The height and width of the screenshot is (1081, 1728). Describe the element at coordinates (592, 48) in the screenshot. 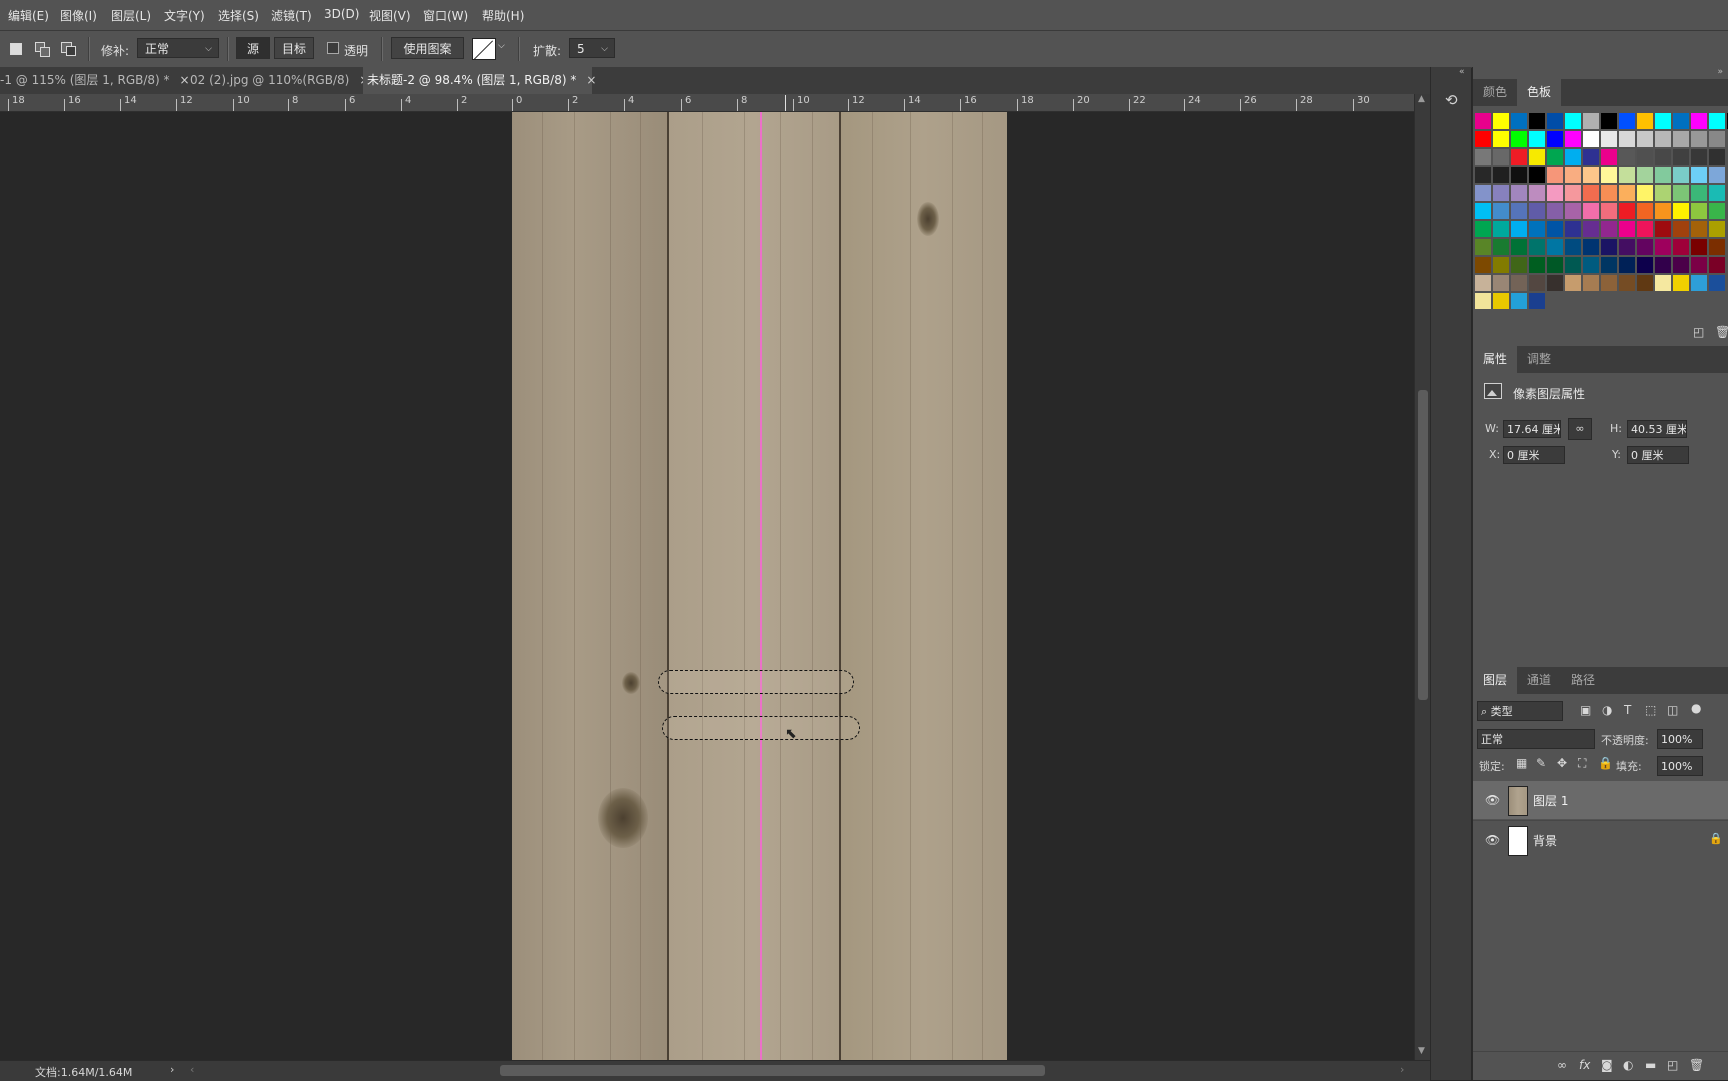

I see `diffusion-select: 5 ⌵` at that location.